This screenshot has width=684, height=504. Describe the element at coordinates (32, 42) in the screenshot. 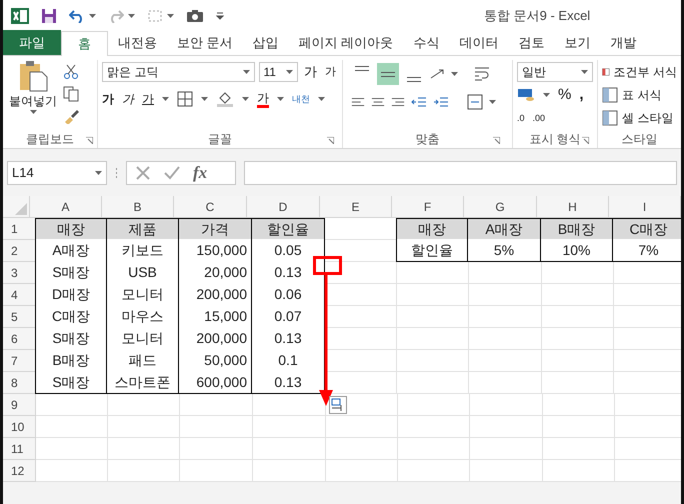

I see `file-tab: 파일` at that location.